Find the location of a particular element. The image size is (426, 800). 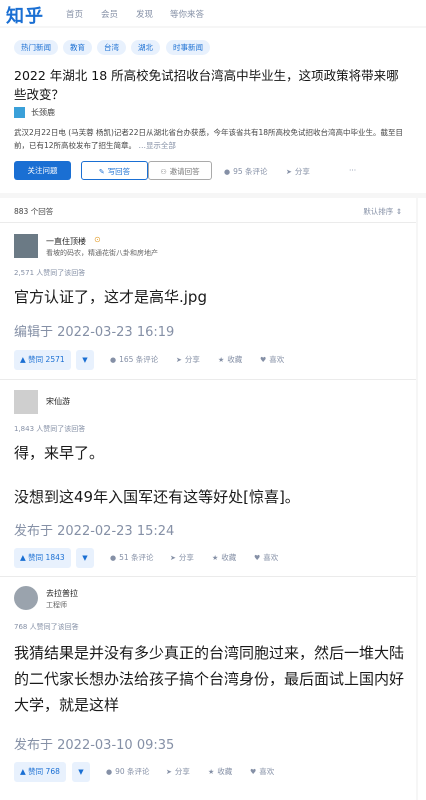

upvote-button: ▲ 赞同 2571 is located at coordinates (42, 360).